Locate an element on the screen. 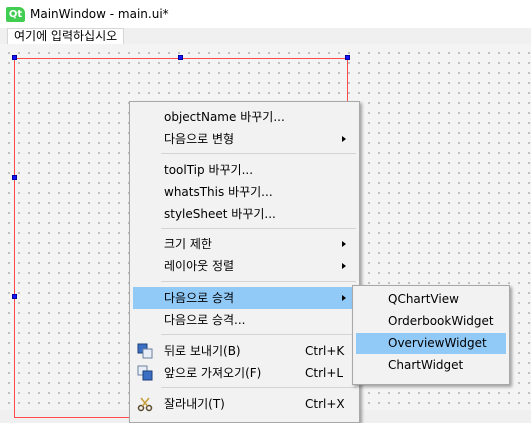 This screenshot has width=531, height=423. menu-item-label: 다음으로 승격 is located at coordinates (199, 298).